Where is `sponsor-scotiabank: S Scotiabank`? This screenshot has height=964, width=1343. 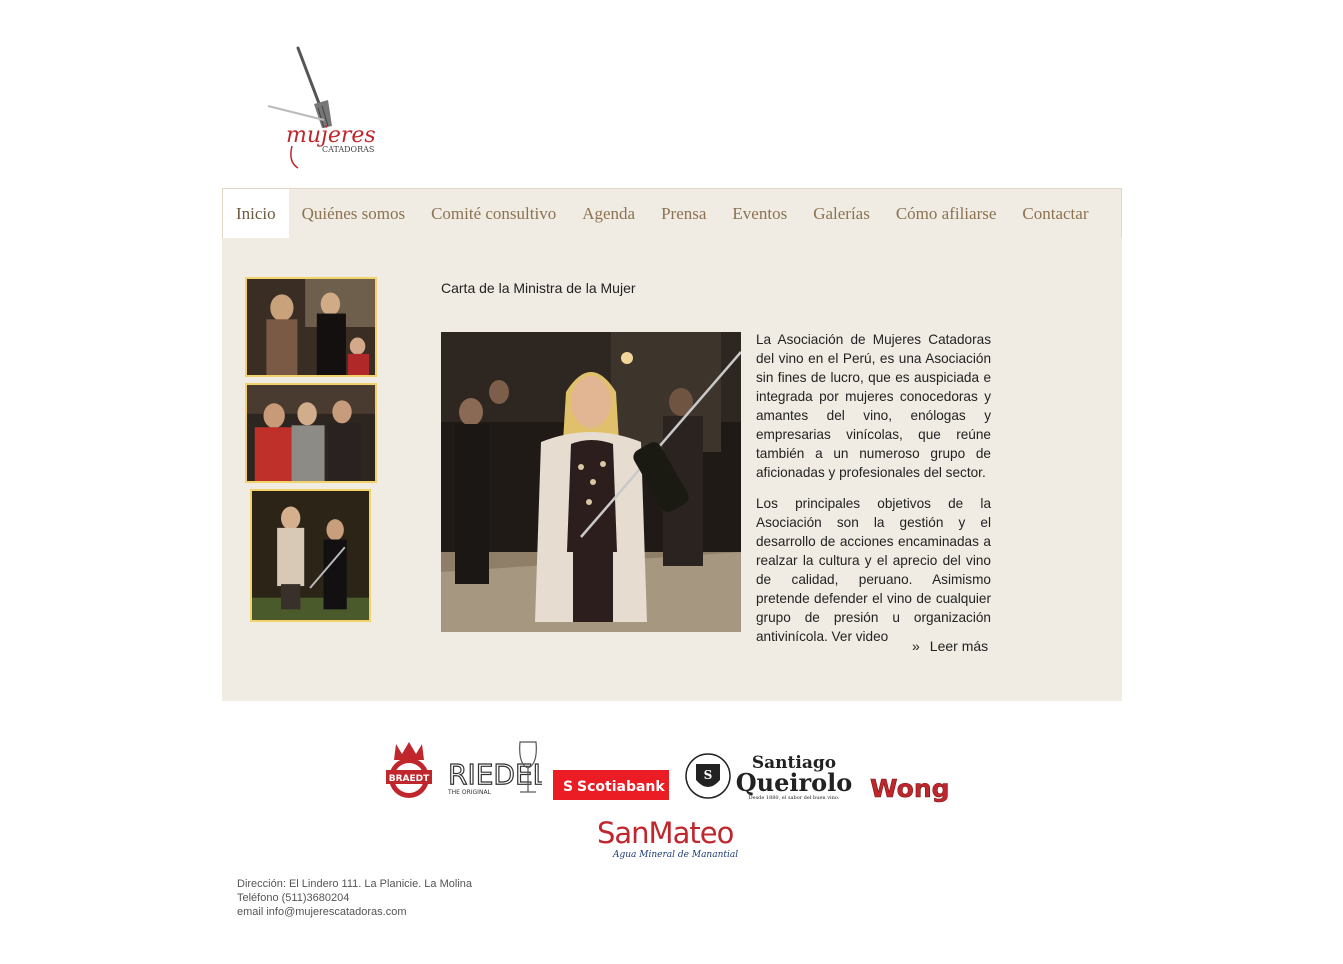
sponsor-scotiabank: S Scotiabank is located at coordinates (611, 785).